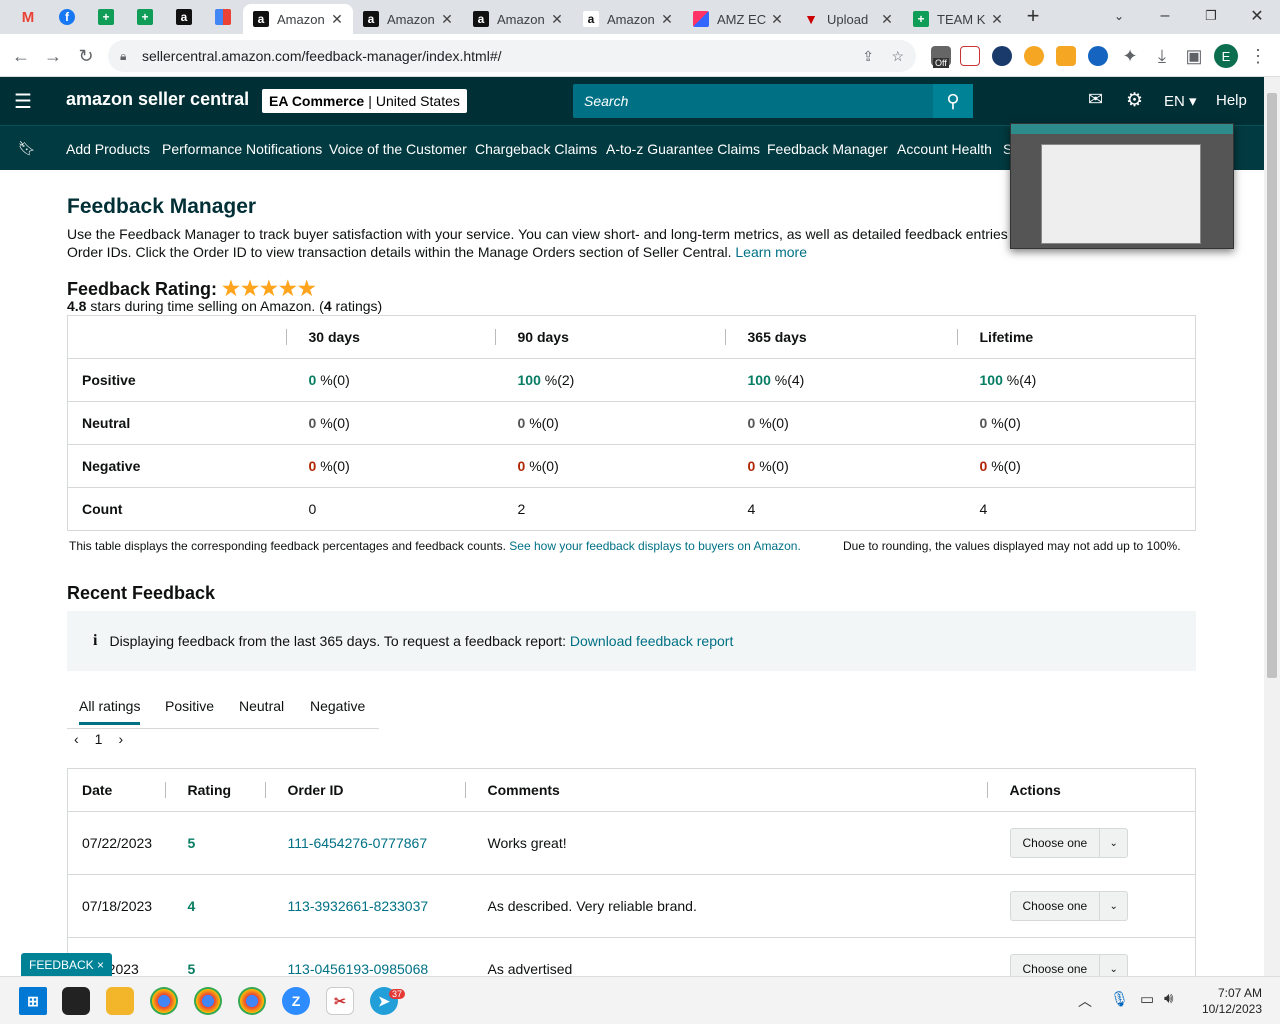  I want to click on sheets-pinned-tab-2: +, so click(145, 17).